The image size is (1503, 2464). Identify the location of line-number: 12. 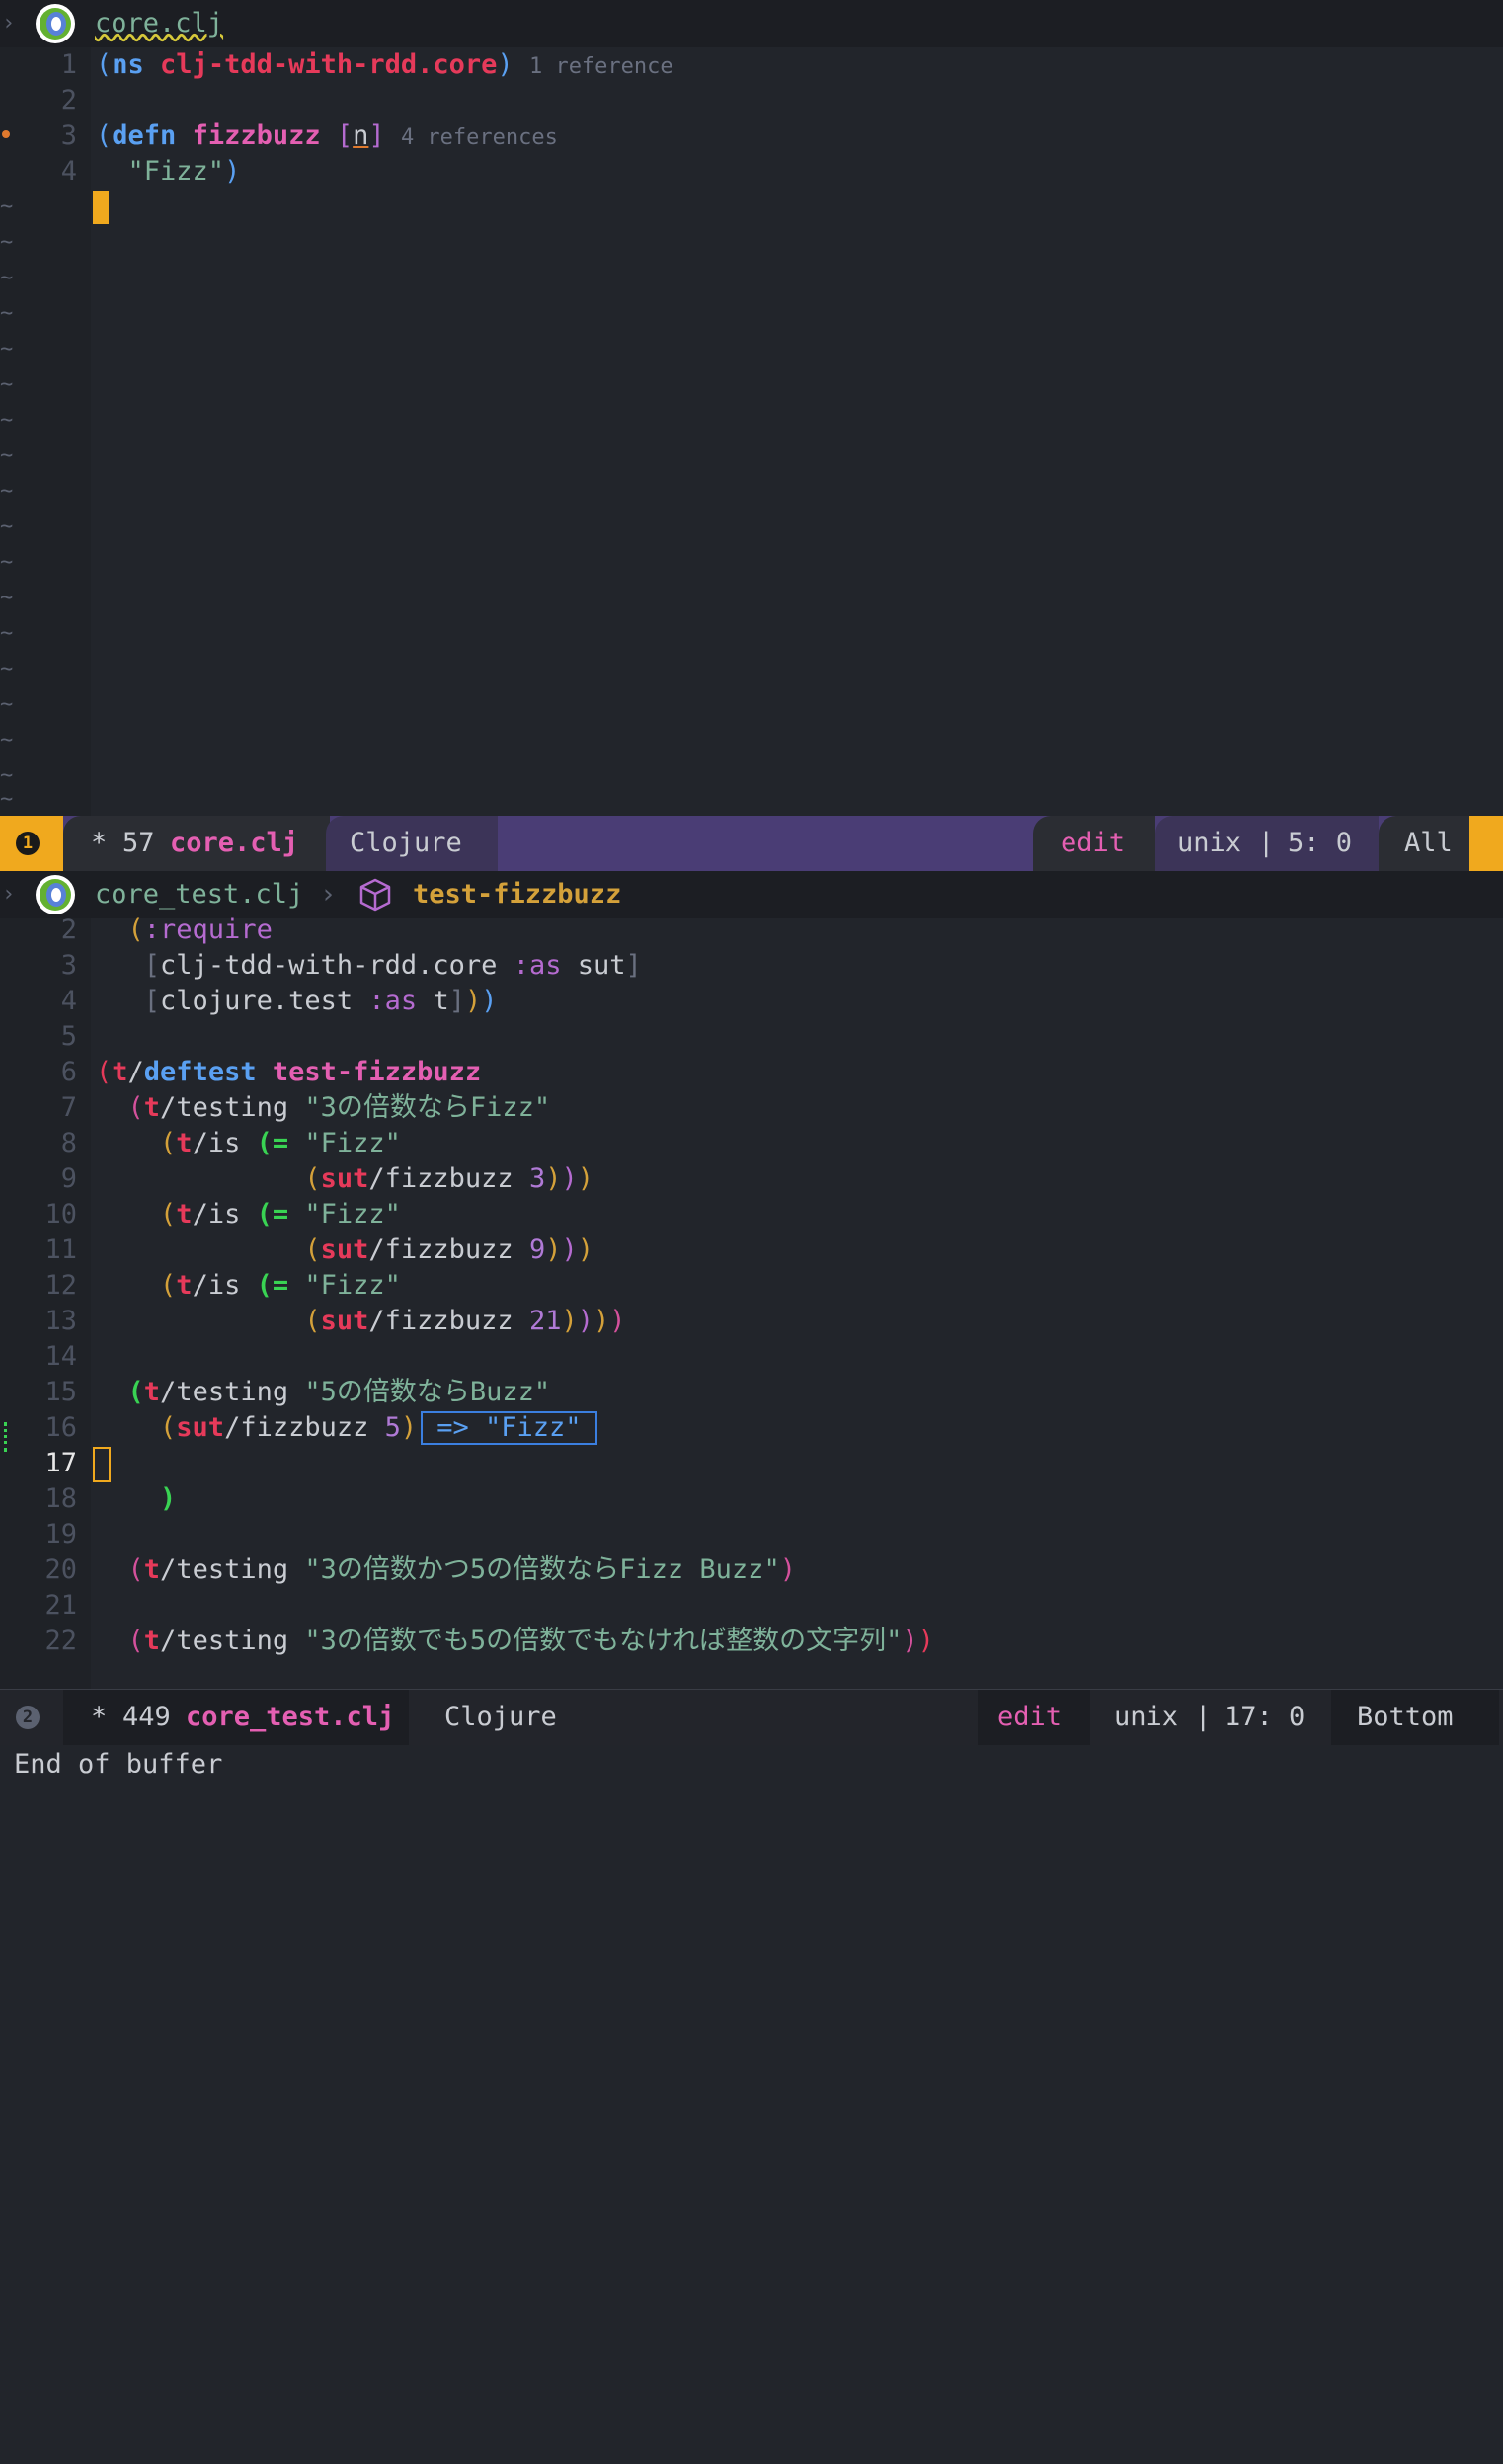
(60, 1285).